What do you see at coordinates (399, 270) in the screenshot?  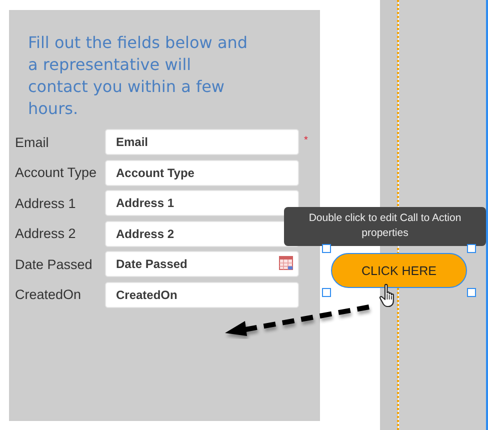 I see `call-to-action-button: CLICK HERE` at bounding box center [399, 270].